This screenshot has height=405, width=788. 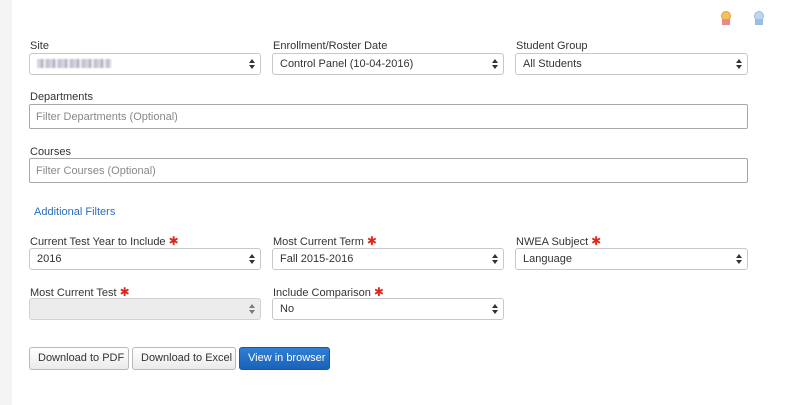 What do you see at coordinates (145, 64) in the screenshot?
I see `site-select` at bounding box center [145, 64].